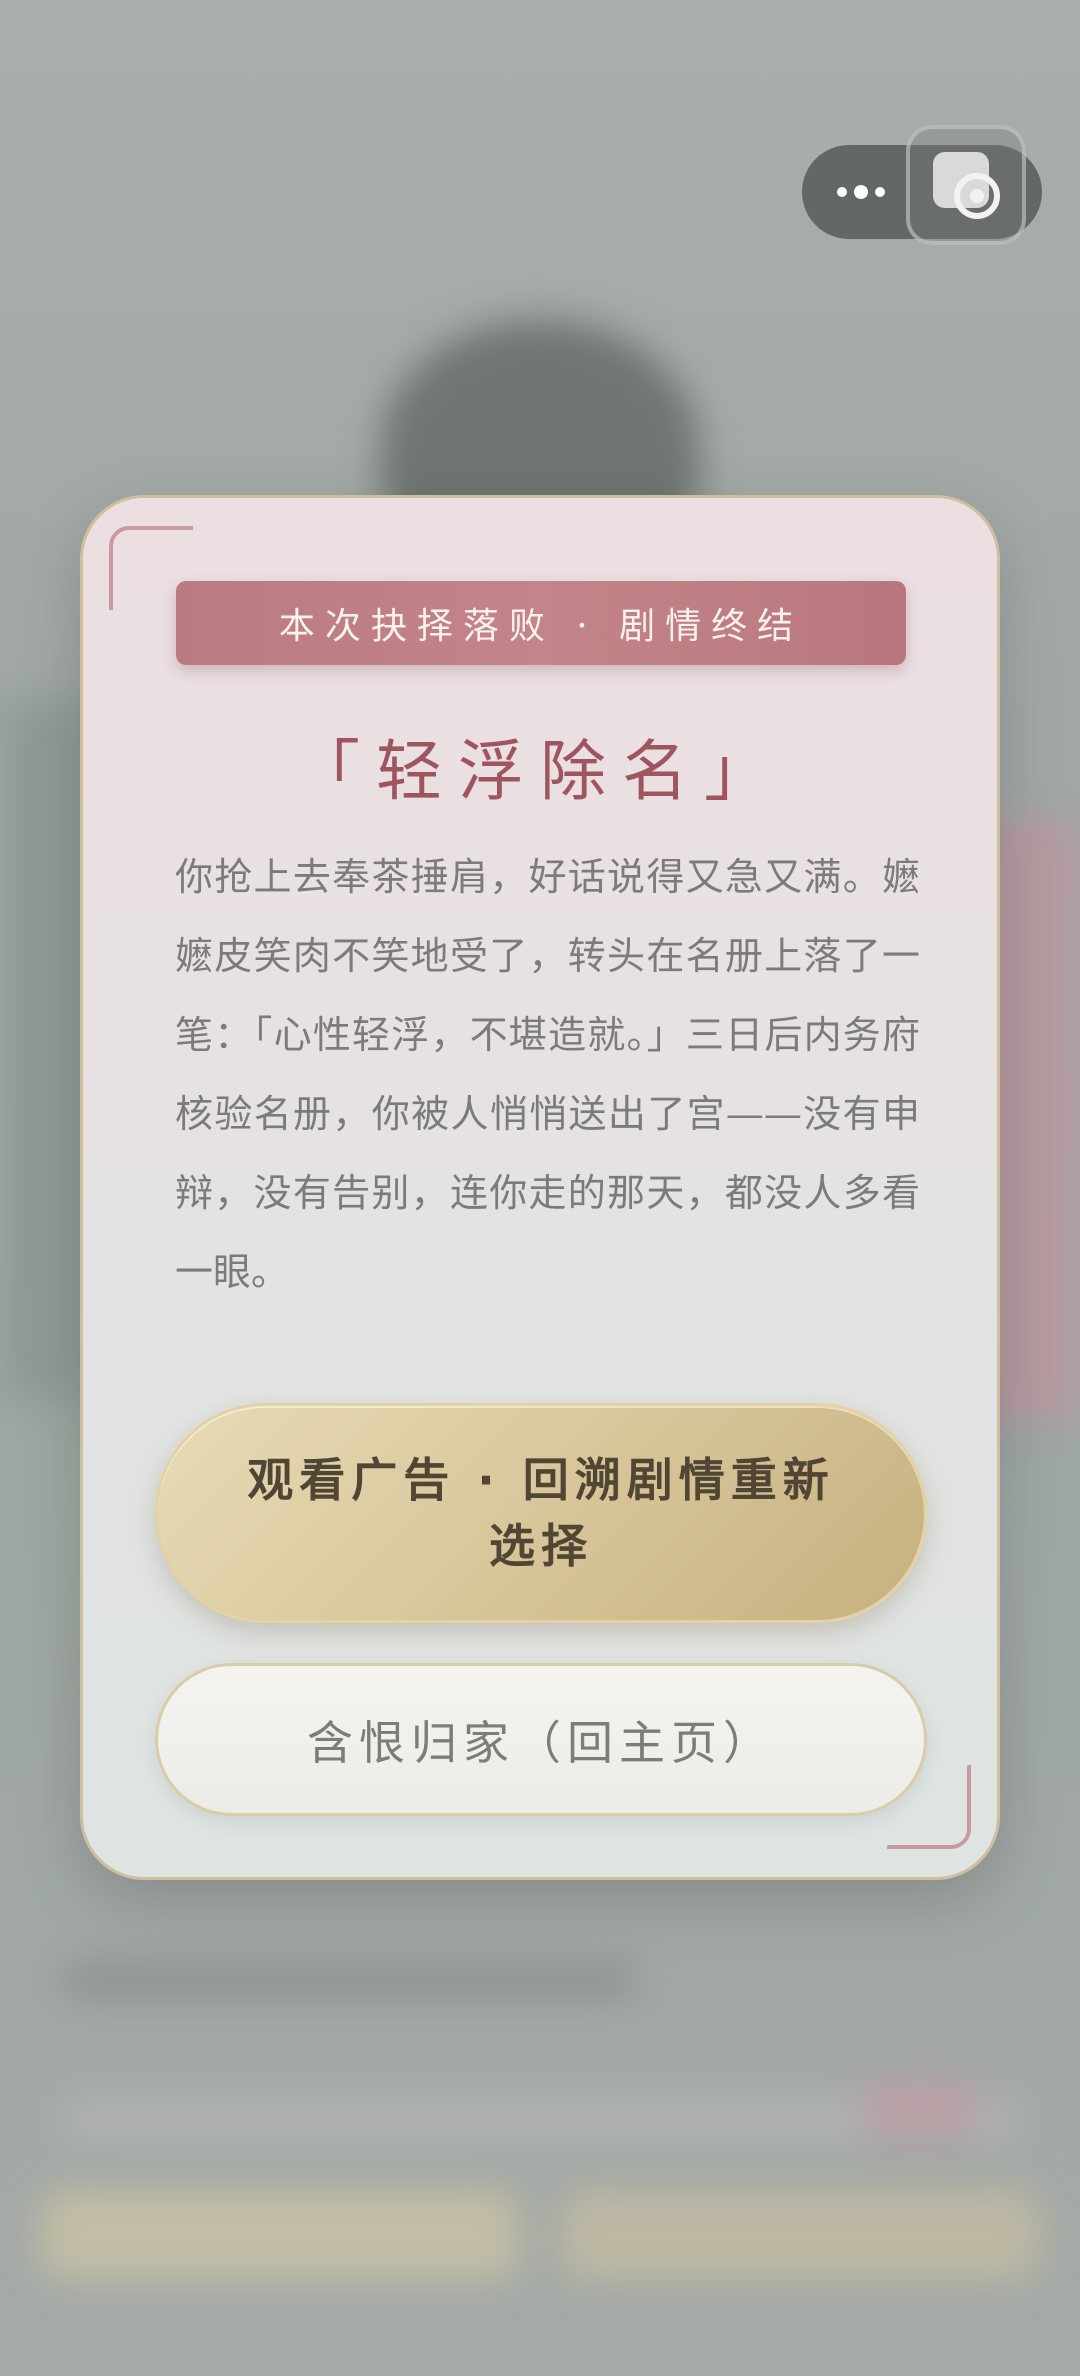  I want to click on more-options-button, so click(861, 192).